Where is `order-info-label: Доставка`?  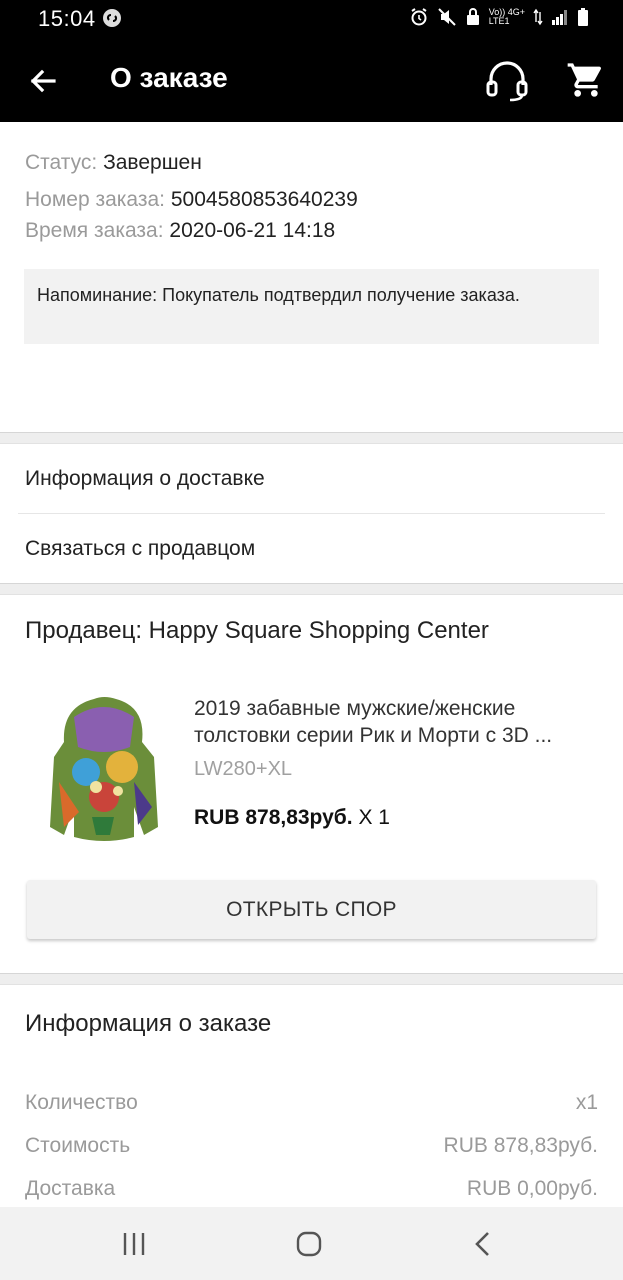 order-info-label: Доставка is located at coordinates (70, 1188).